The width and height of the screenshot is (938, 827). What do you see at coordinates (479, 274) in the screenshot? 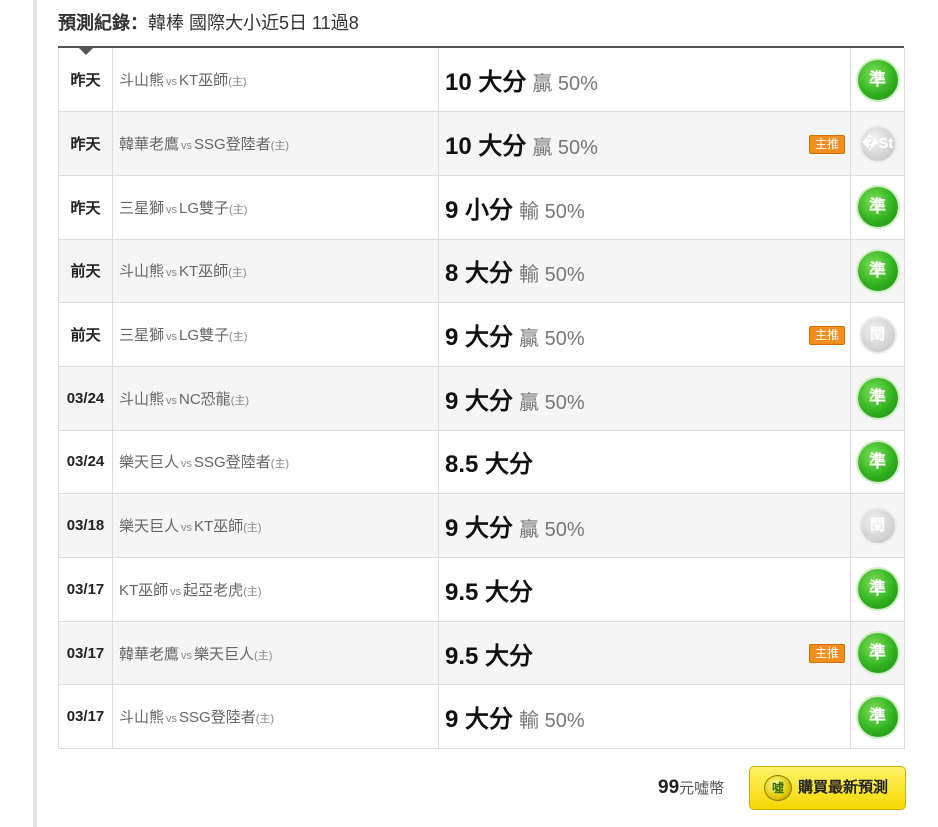
I see `pick-line: 8 大分` at bounding box center [479, 274].